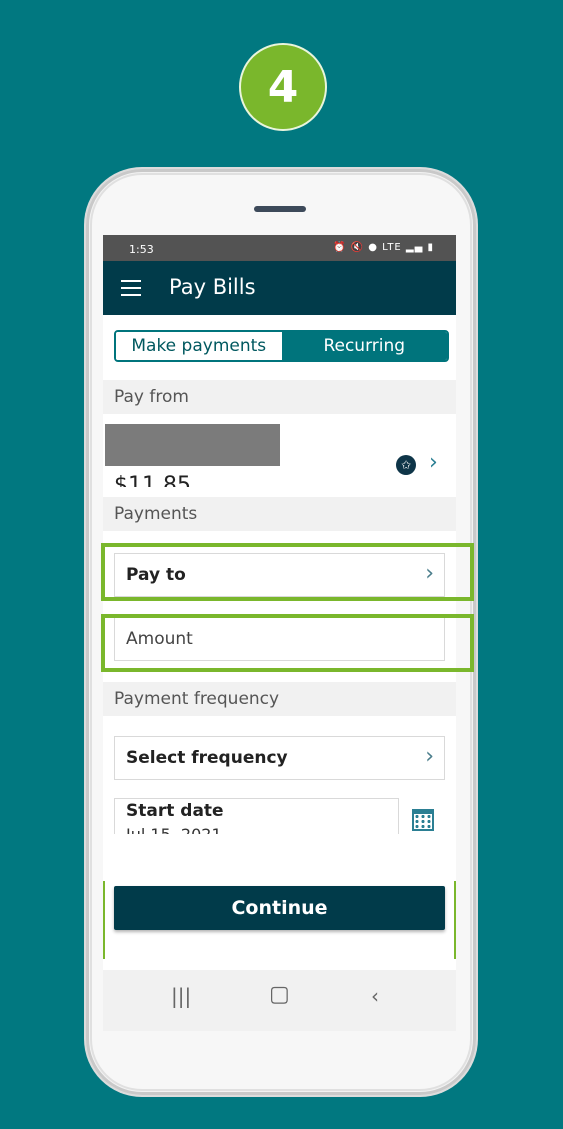 This screenshot has height=1129, width=563. Describe the element at coordinates (279, 994) in the screenshot. I see `home-icon: ▢` at that location.